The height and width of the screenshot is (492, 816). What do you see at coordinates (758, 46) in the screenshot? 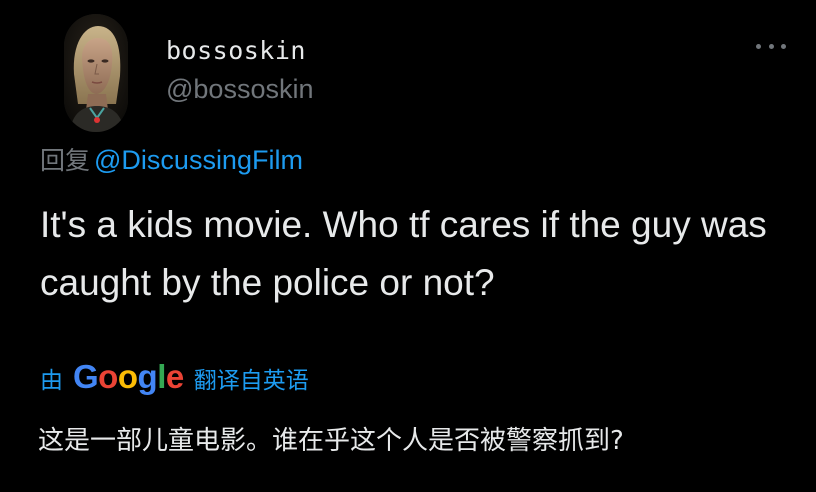
I see `more-horizontal-icon` at bounding box center [758, 46].